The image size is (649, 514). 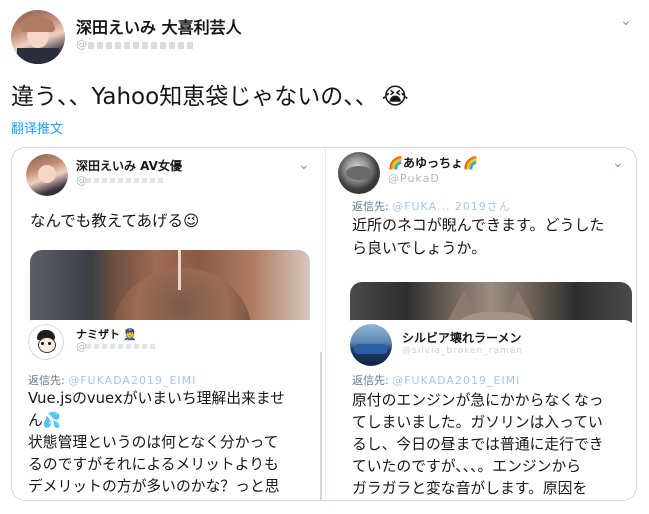 I want to click on left-author-name: 深田えいみ AV女優, so click(x=129, y=165).